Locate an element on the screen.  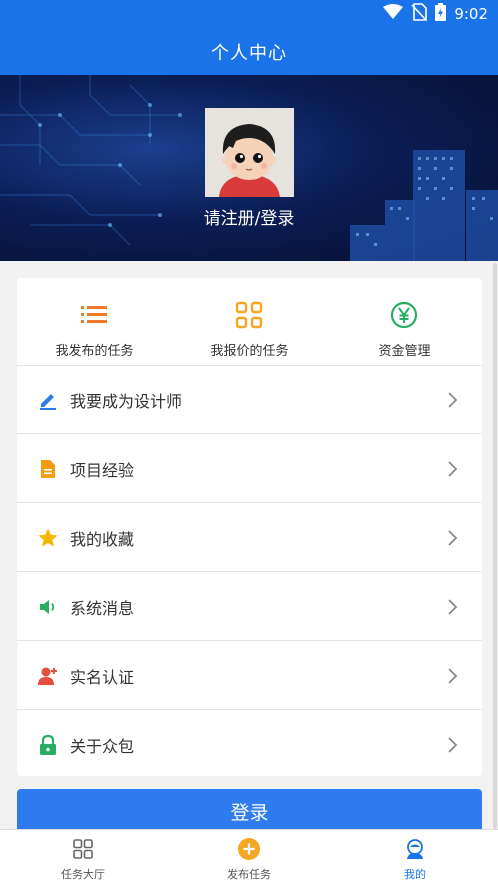
about-crowdsourcing-item: 关于众包 is located at coordinates (249, 745).